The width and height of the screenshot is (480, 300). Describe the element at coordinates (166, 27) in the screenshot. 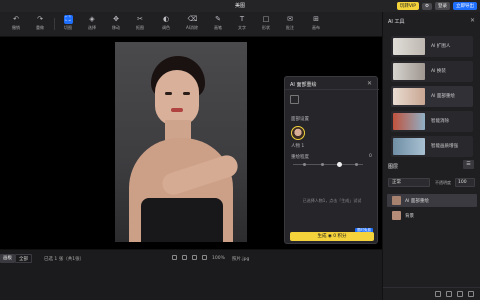

I see `tool-label: 调色` at that location.